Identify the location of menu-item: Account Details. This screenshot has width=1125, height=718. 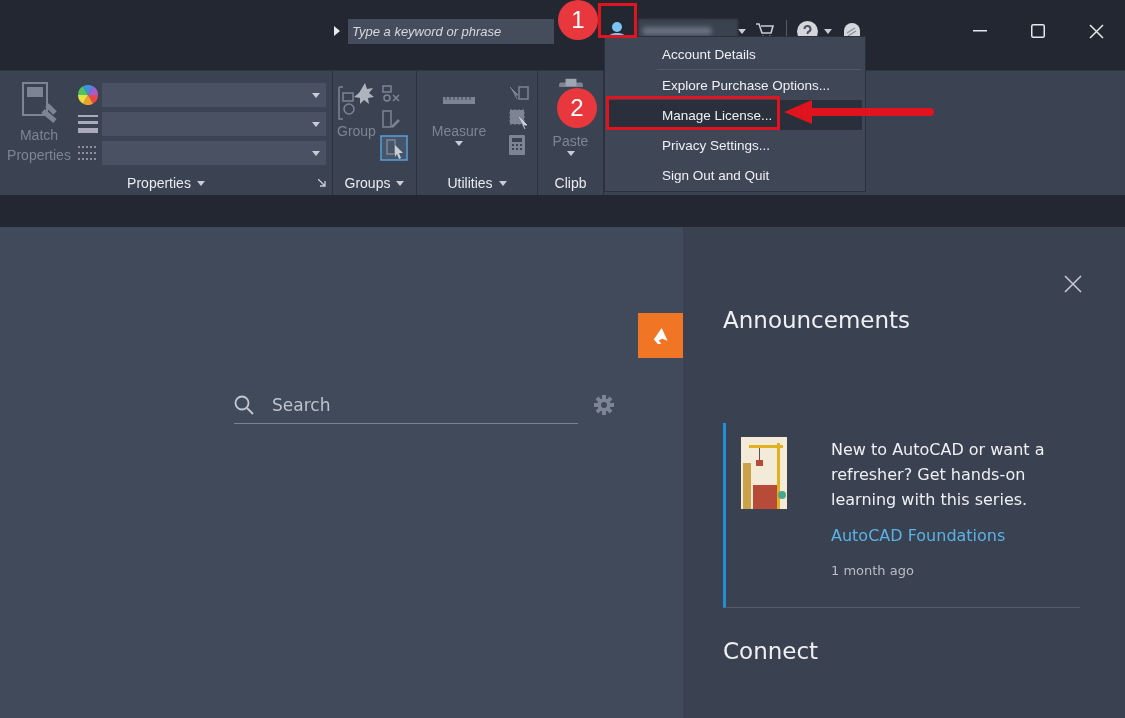
(735, 54).